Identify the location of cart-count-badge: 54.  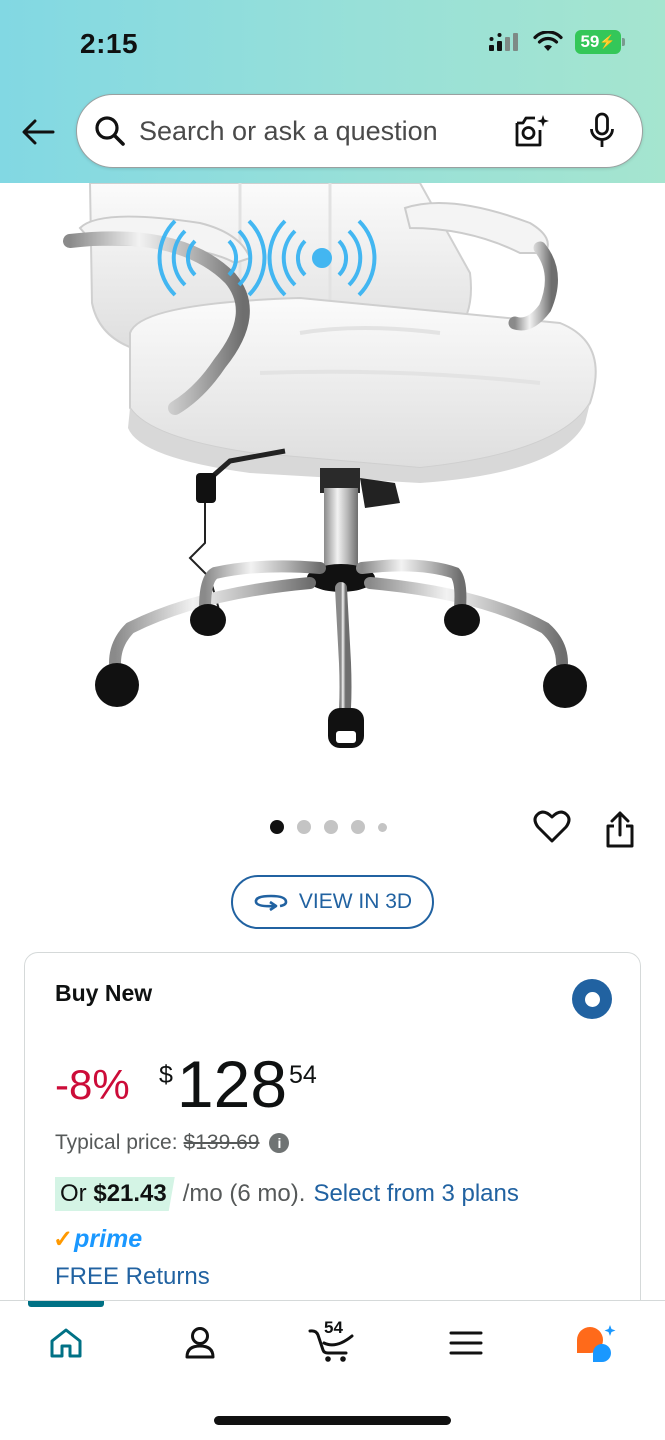
(333, 1327).